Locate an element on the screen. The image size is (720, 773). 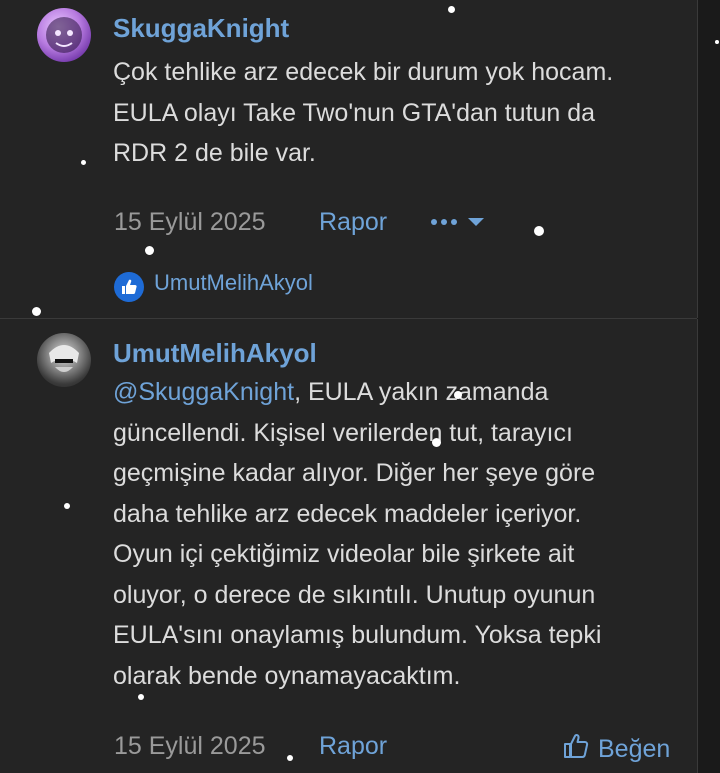
username: SkuggaKnight is located at coordinates (201, 28).